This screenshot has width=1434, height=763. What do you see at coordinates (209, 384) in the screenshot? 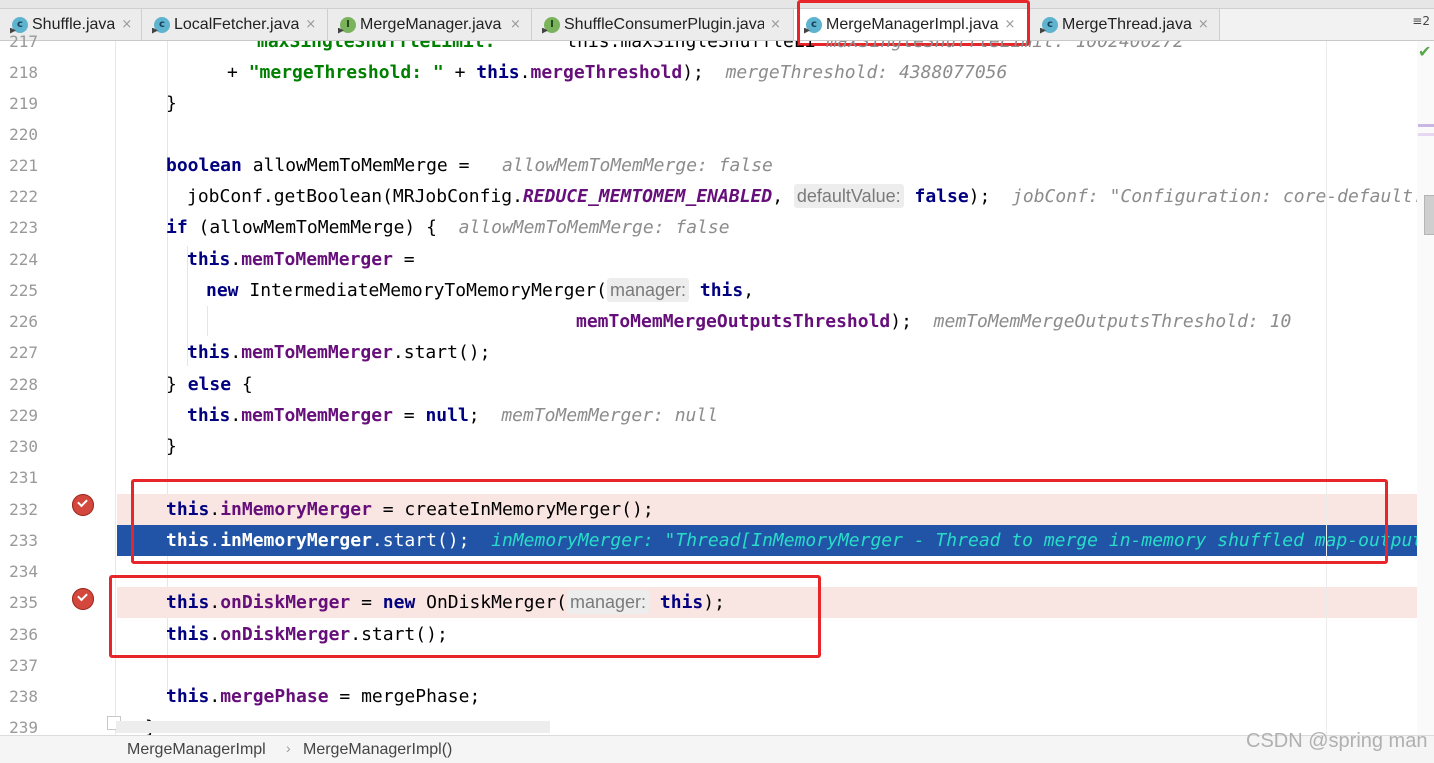
I see `code-keyword: else` at bounding box center [209, 384].